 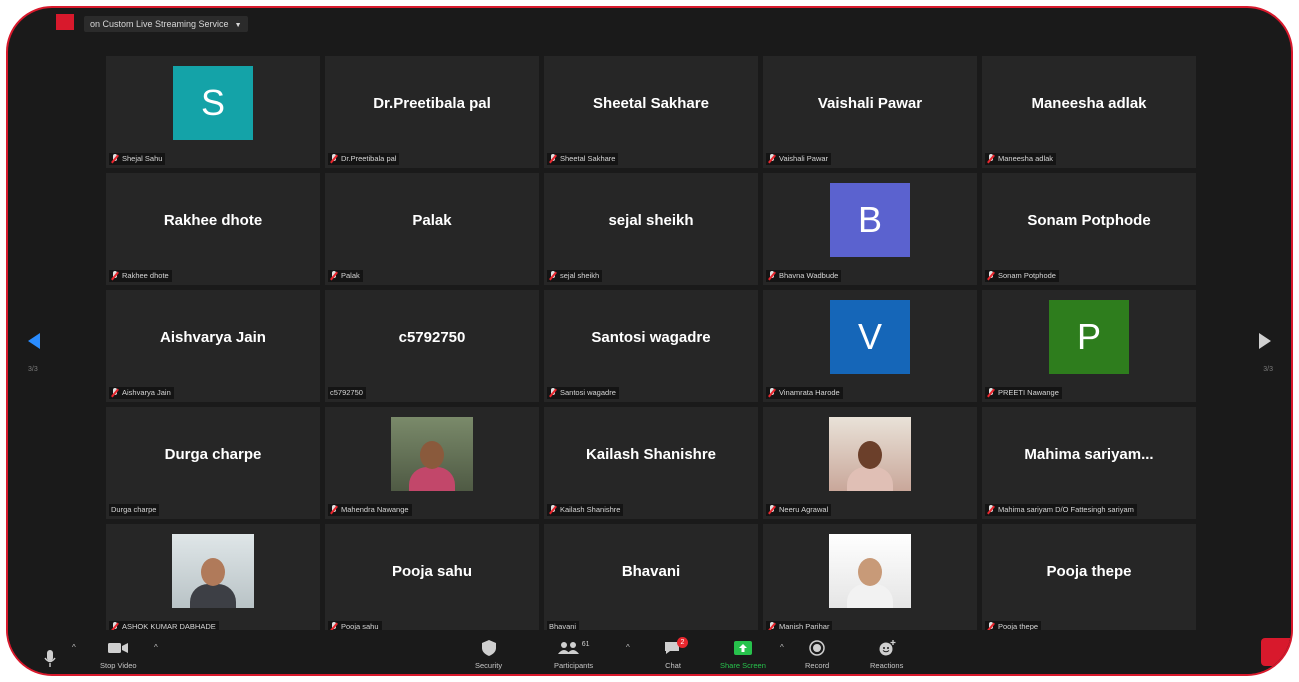 I want to click on participant-tile: Maneesha adlak Maneesha adlak, so click(x=1089, y=112).